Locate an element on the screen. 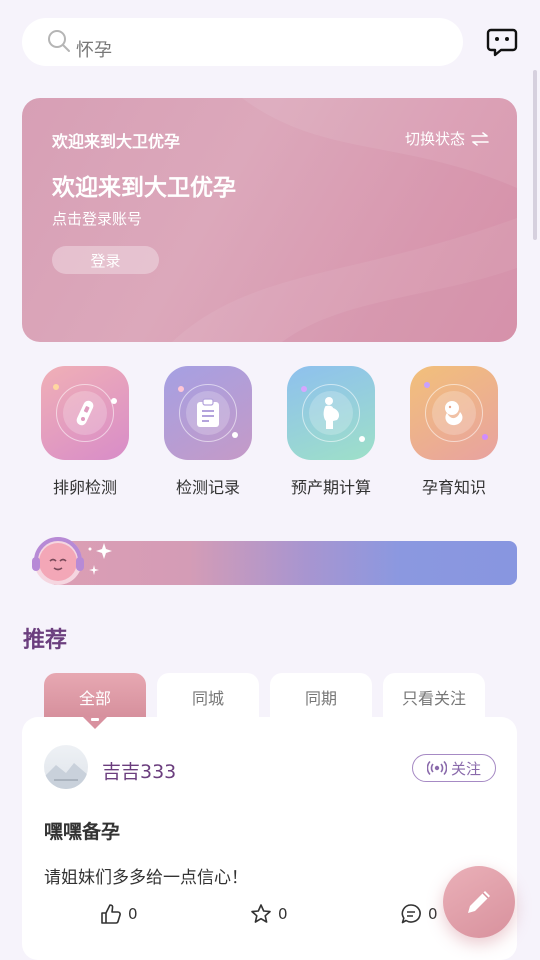  like-button: 0 is located at coordinates (119, 914).